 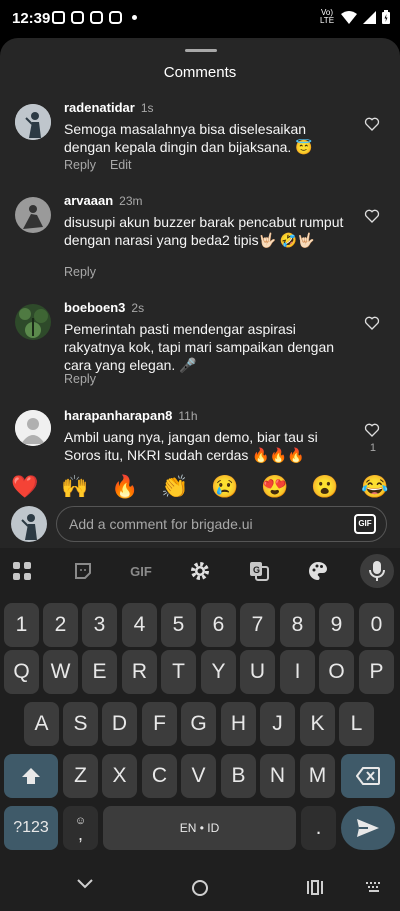 I want to click on key-n: N, so click(x=277, y=776).